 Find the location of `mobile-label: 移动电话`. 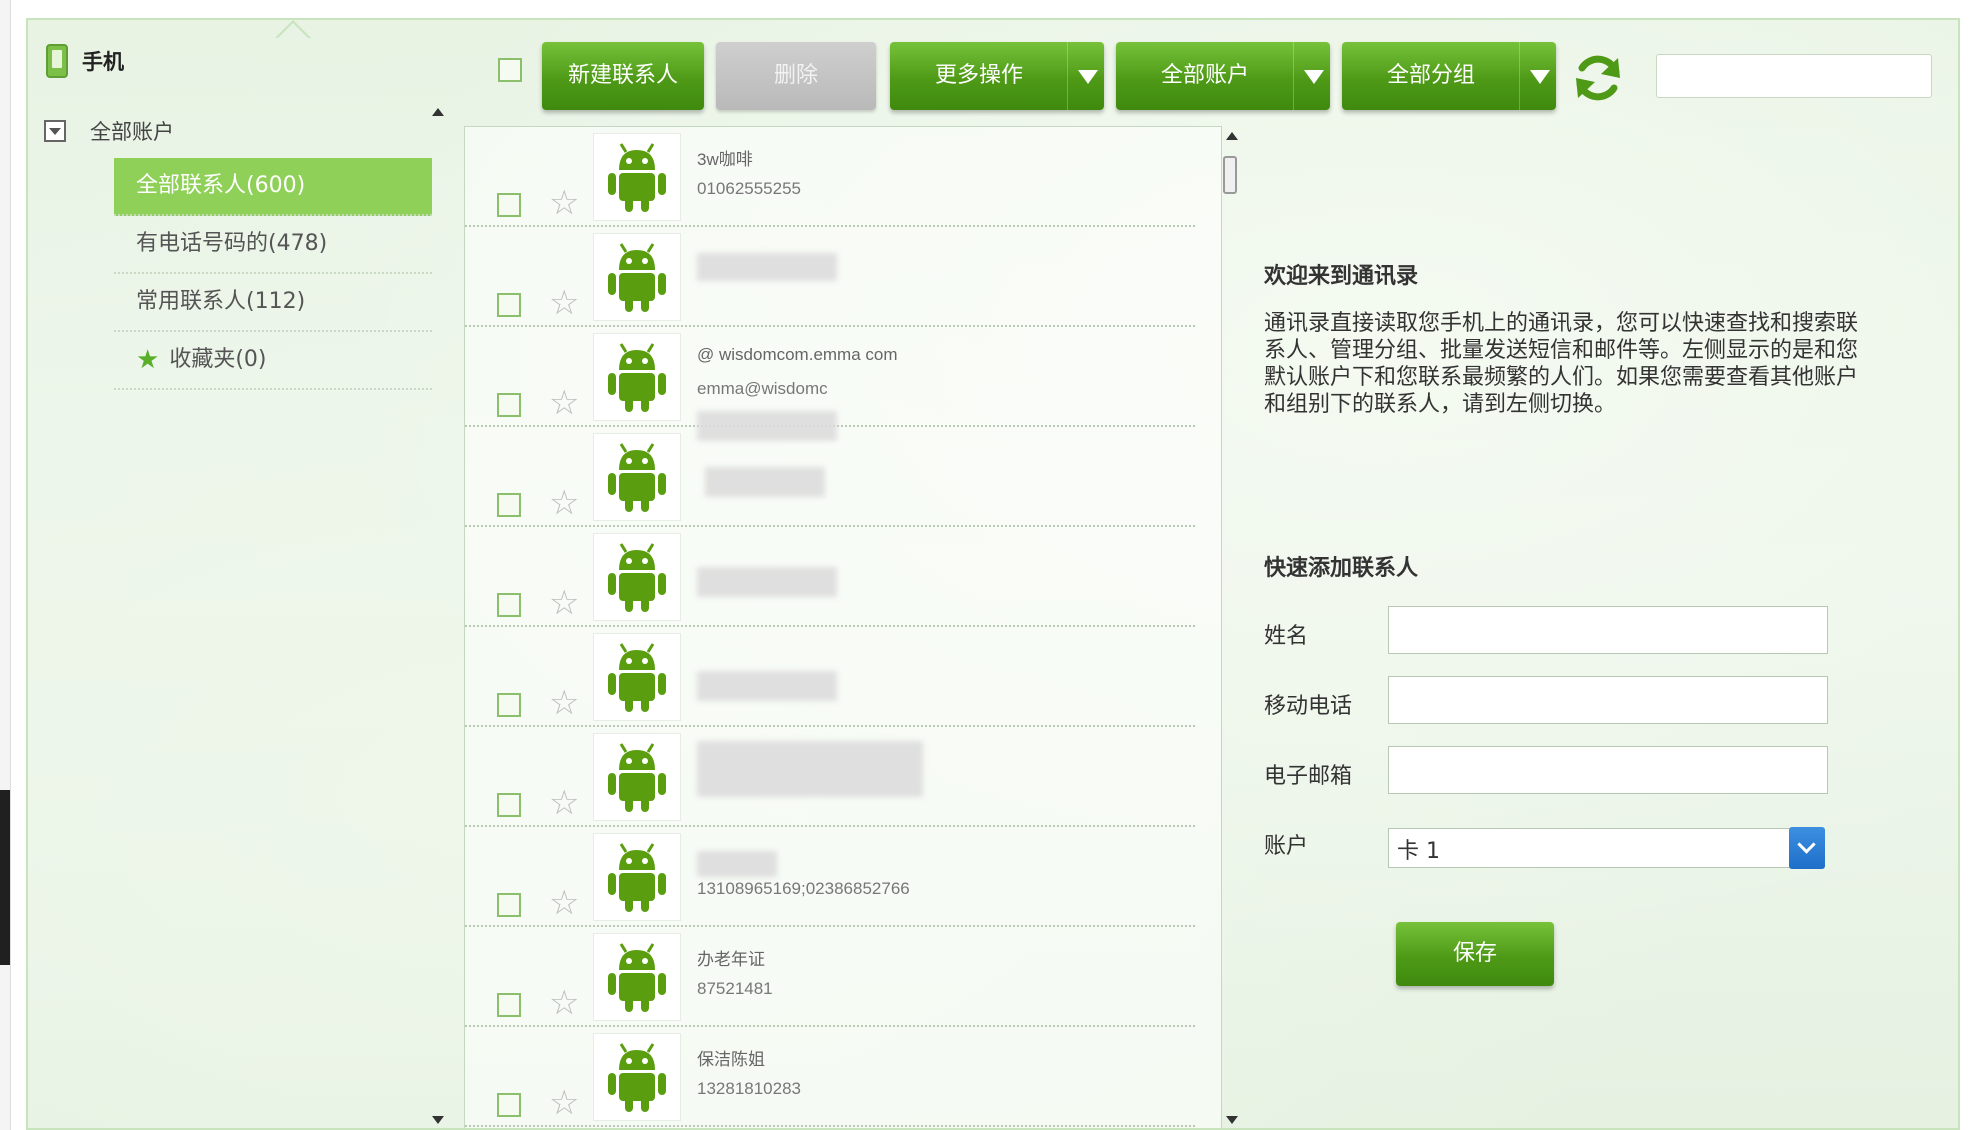

mobile-label: 移动电话 is located at coordinates (1308, 706).